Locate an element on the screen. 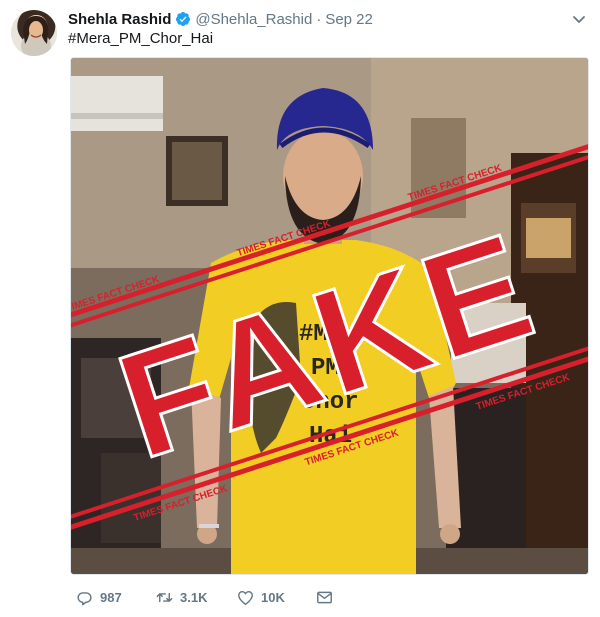  like-count: 10K is located at coordinates (273, 597).